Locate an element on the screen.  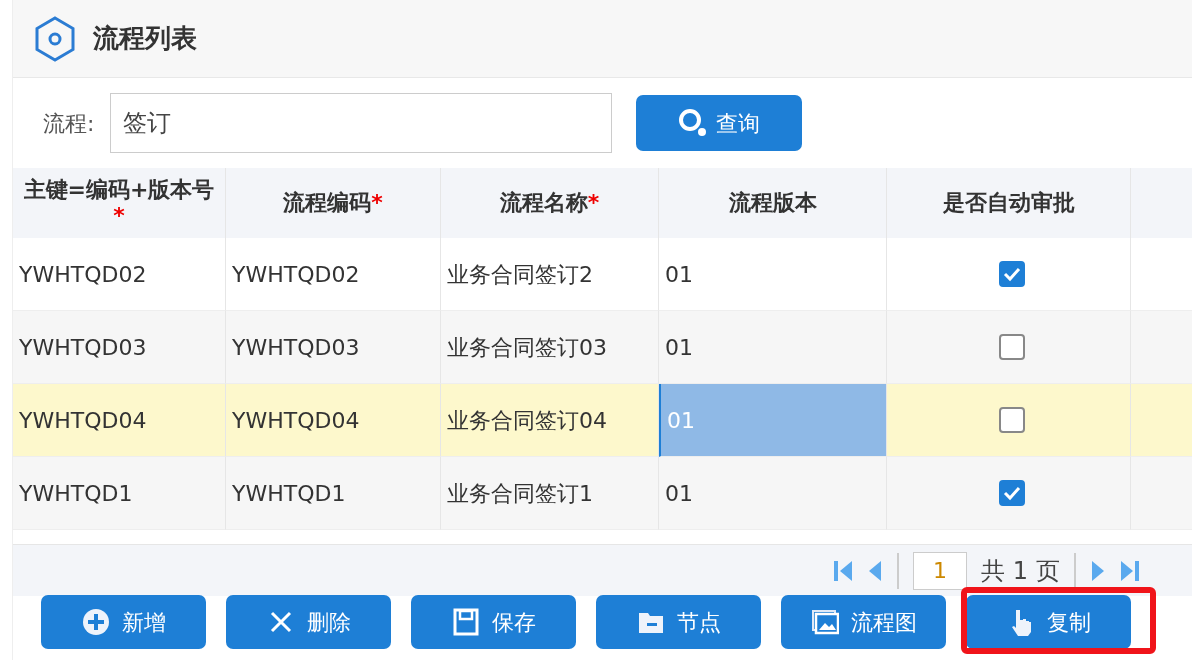
previous-page-icon is located at coordinates (875, 570).